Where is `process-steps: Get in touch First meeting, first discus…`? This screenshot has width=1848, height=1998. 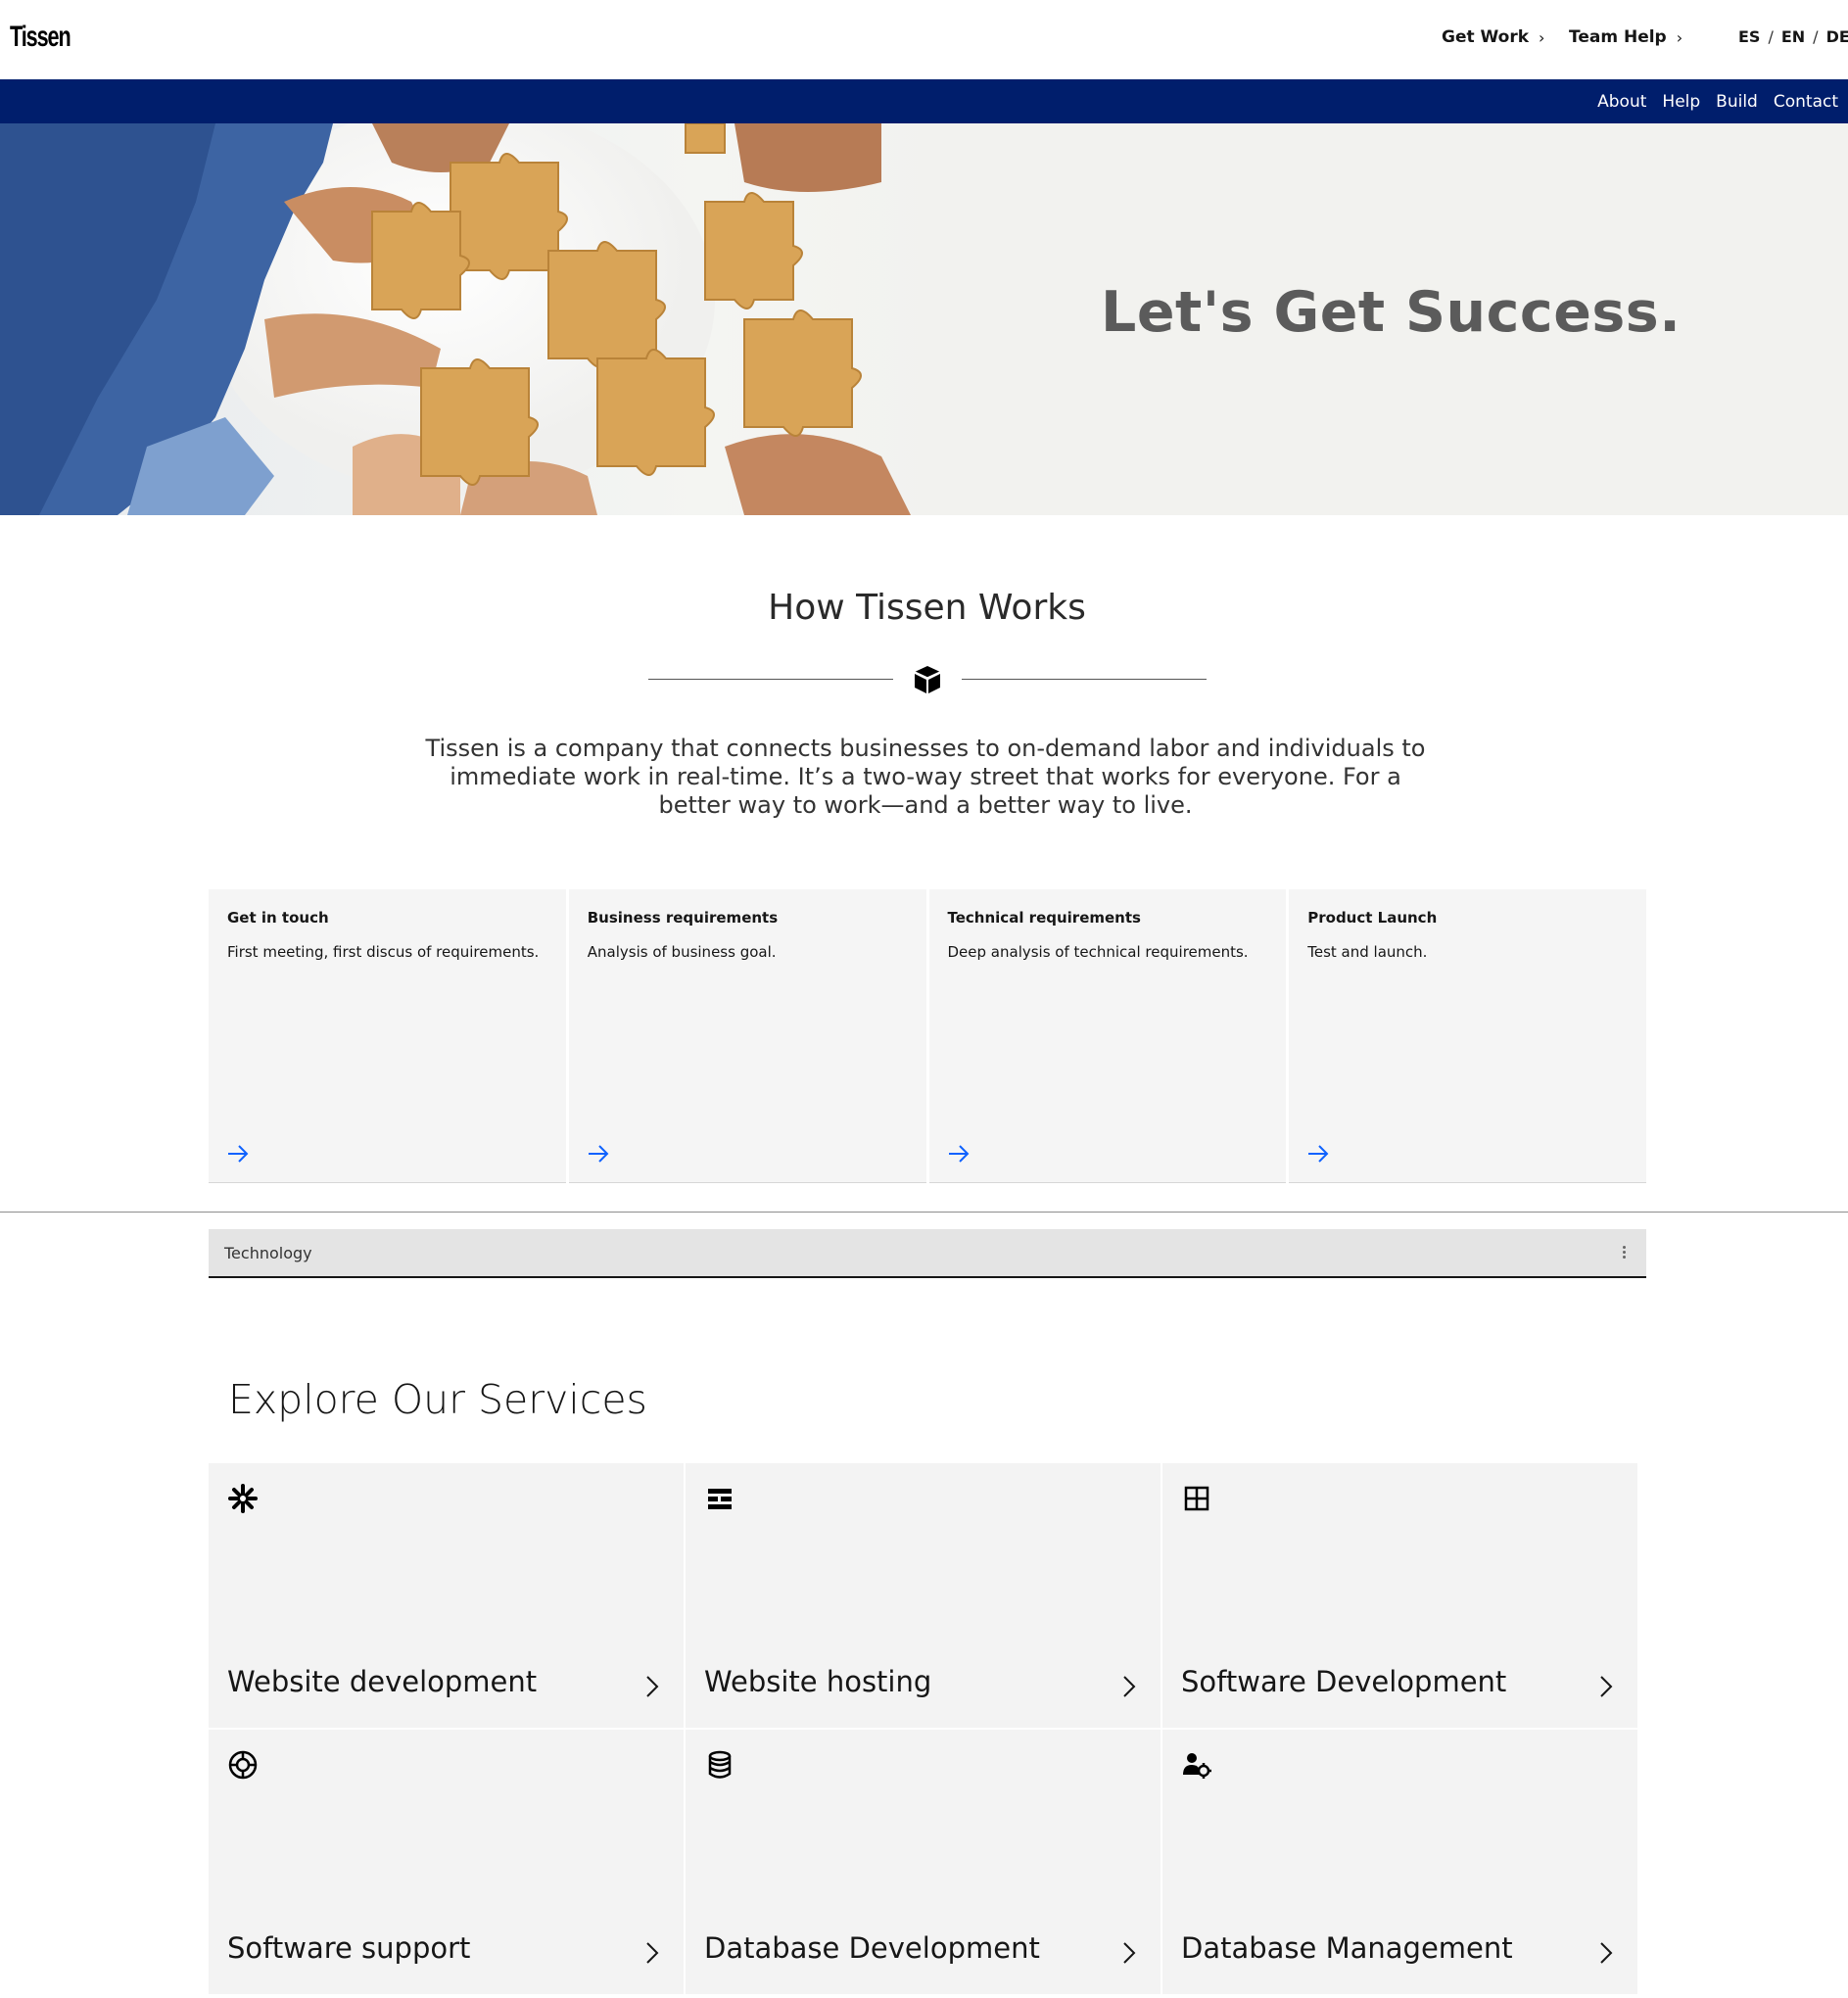 process-steps: Get in touch First meeting, first discus… is located at coordinates (927, 1036).